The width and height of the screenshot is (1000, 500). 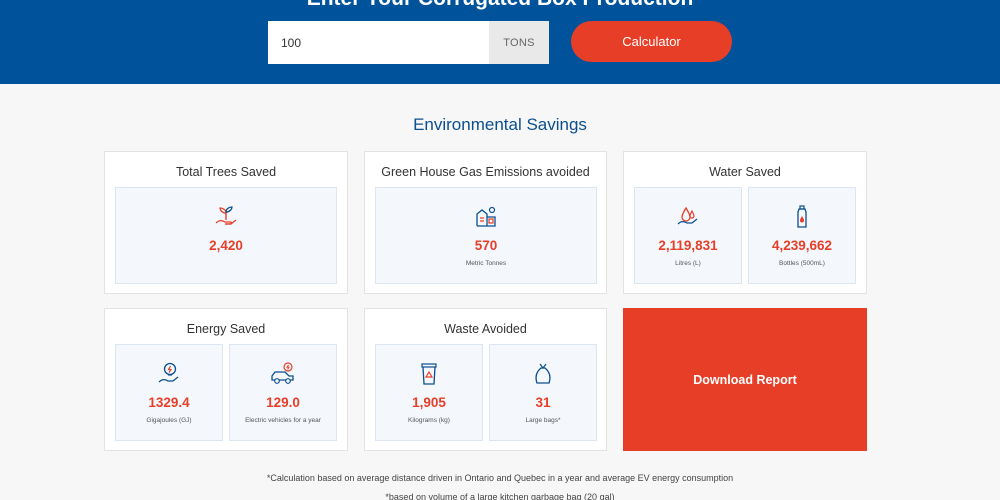 What do you see at coordinates (688, 235) in the screenshot?
I see `water-litres-tile: 2,119,831 Litres (L)` at bounding box center [688, 235].